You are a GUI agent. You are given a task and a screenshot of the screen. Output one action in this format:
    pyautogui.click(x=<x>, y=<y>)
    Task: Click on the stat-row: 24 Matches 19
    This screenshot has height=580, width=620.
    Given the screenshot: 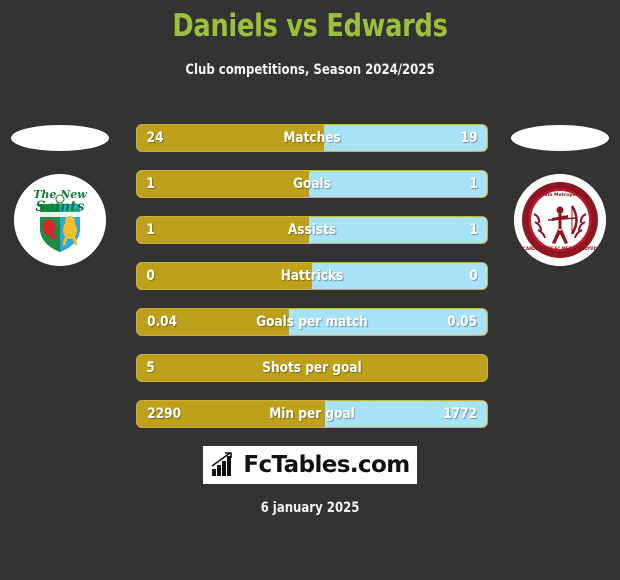 What is the action you would take?
    pyautogui.click(x=312, y=138)
    